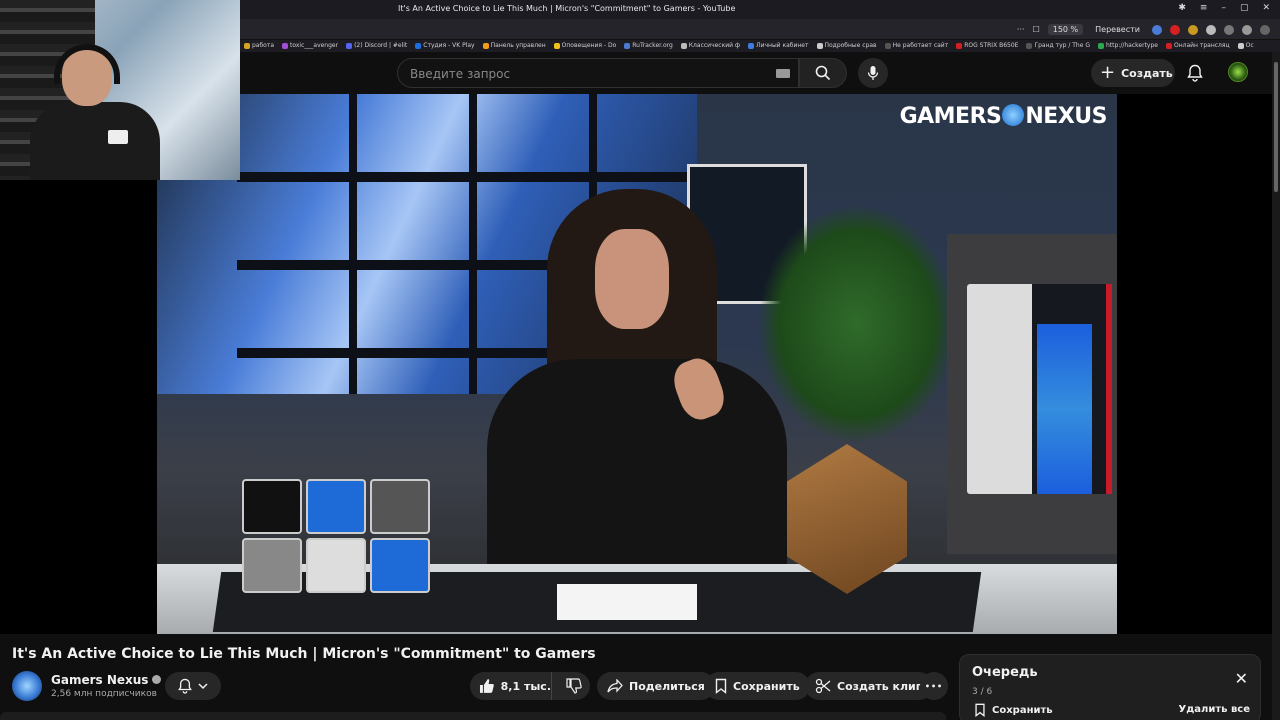  I want to click on bookmark-label: работа, so click(263, 45).